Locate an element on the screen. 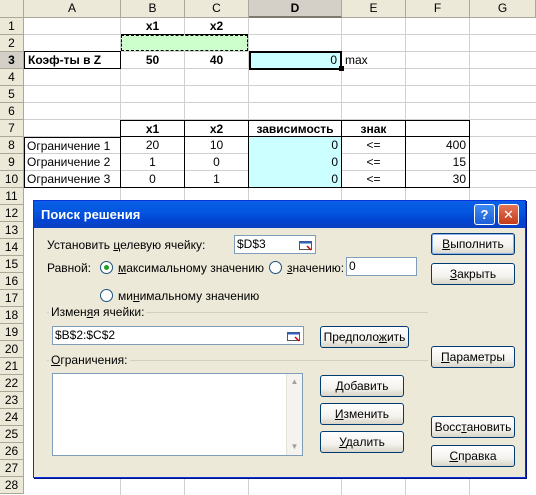  help-icon: ? is located at coordinates (484, 214).